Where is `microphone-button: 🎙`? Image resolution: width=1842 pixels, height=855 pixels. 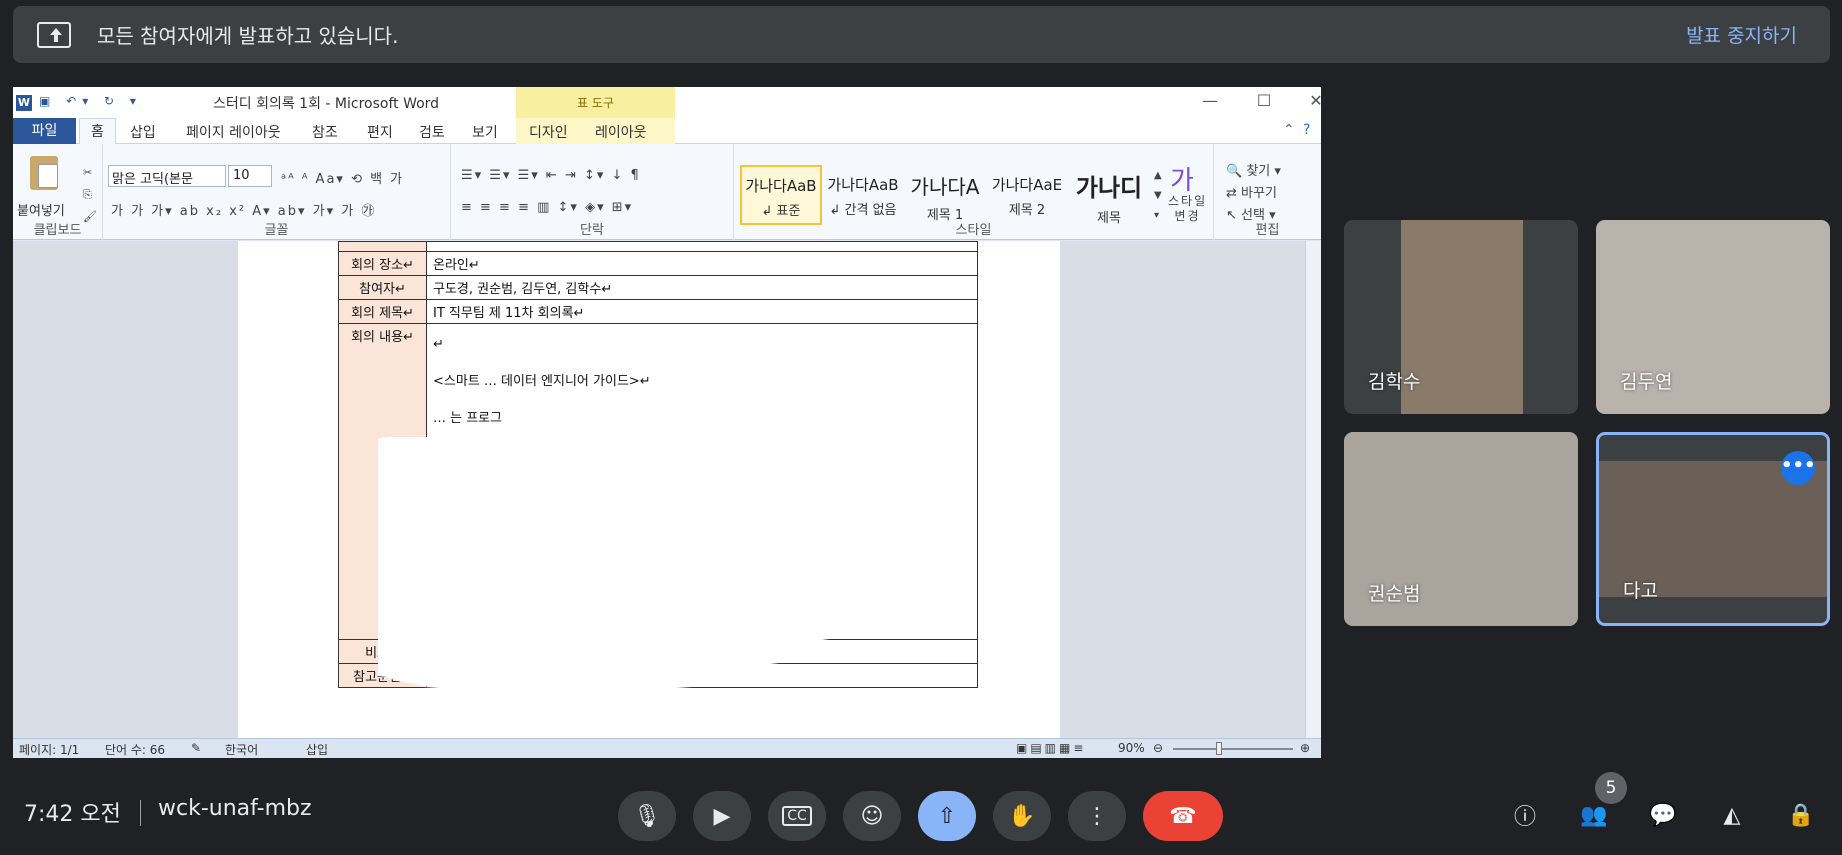
microphone-button: 🎙 is located at coordinates (647, 816).